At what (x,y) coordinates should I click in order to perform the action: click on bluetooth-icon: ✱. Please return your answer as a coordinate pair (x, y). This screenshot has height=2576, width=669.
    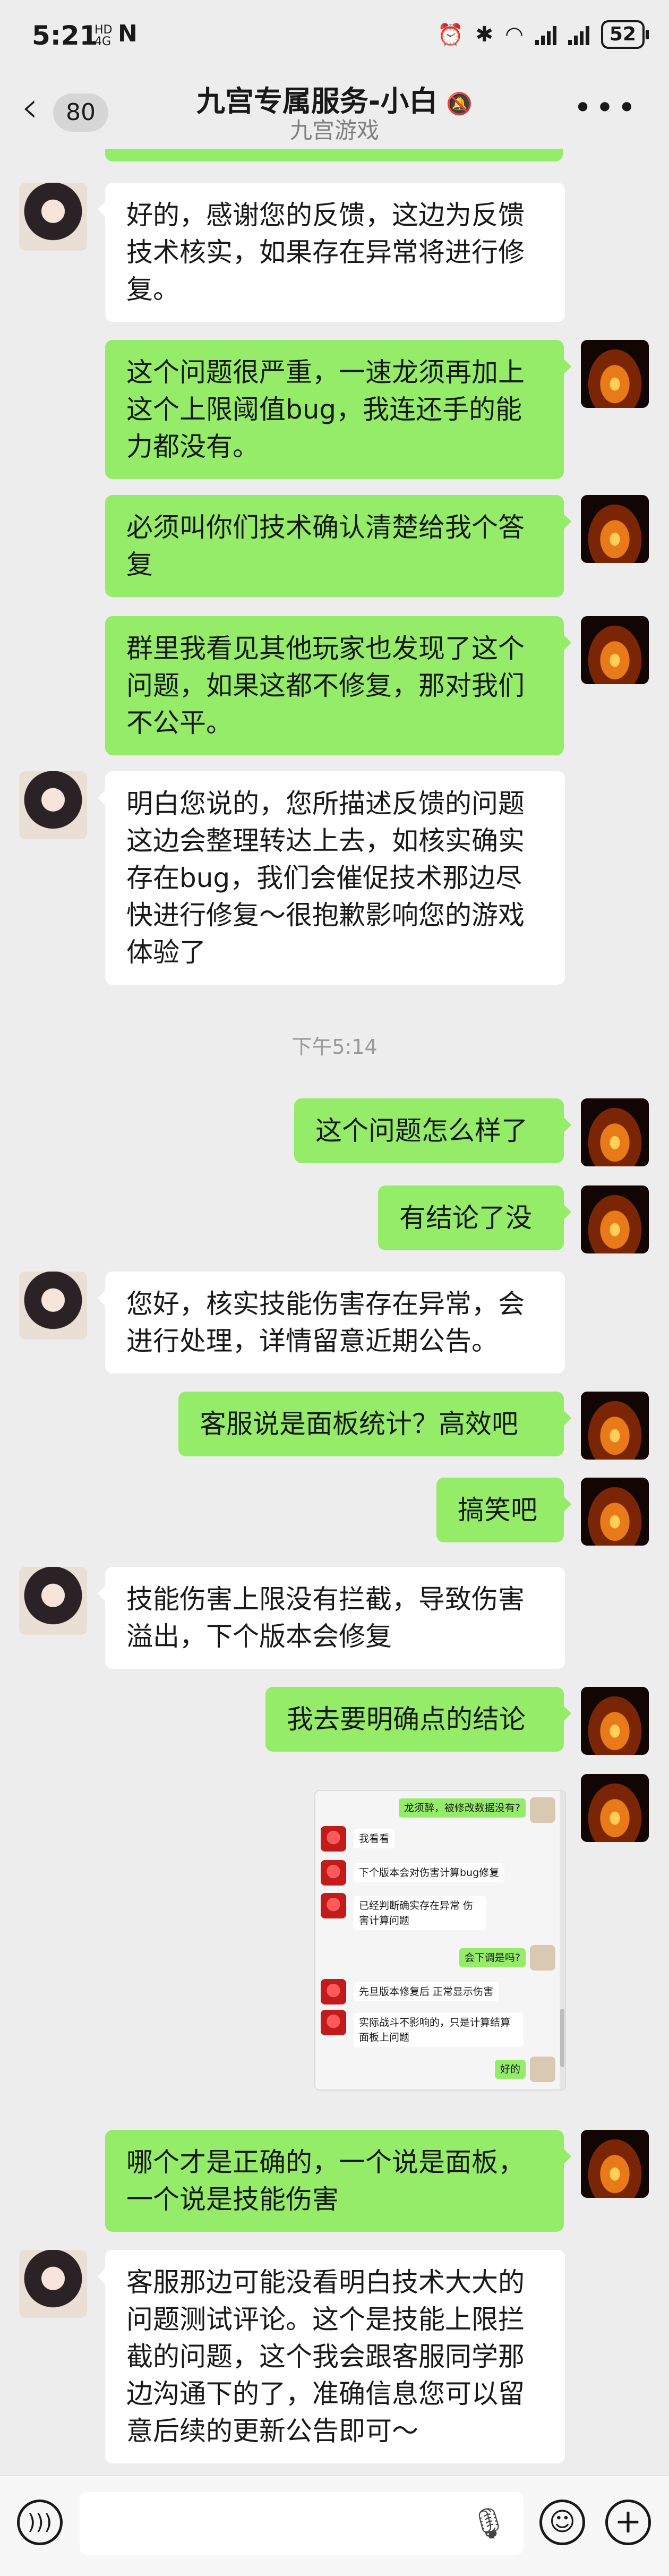
    Looking at the image, I should click on (484, 35).